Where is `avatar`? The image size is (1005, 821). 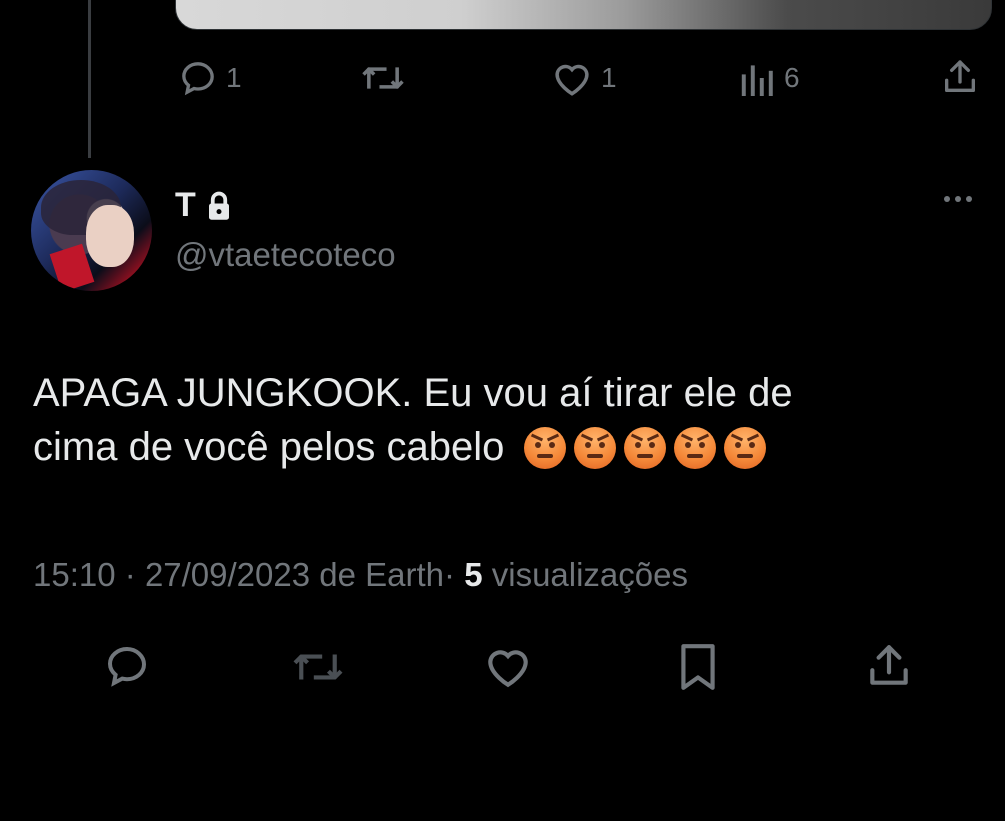
avatar is located at coordinates (91, 230).